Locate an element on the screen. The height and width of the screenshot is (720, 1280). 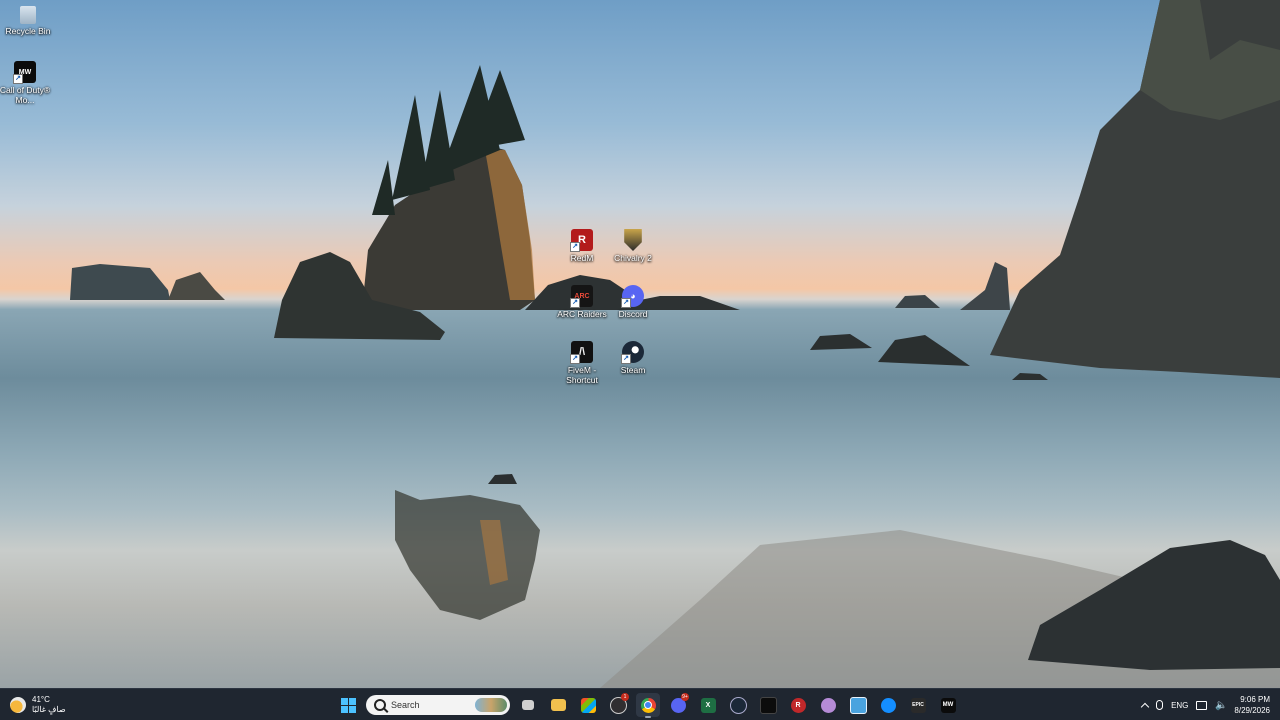
excel-button: X is located at coordinates (708, 705).